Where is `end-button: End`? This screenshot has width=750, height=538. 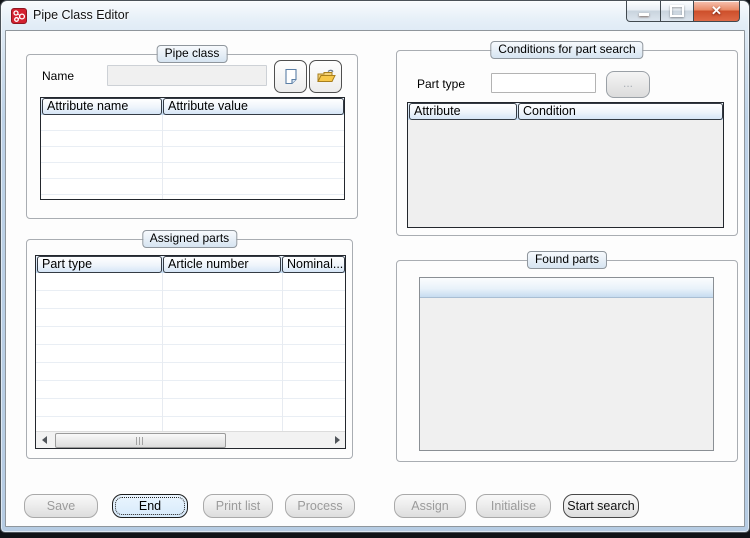 end-button: End is located at coordinates (150, 506).